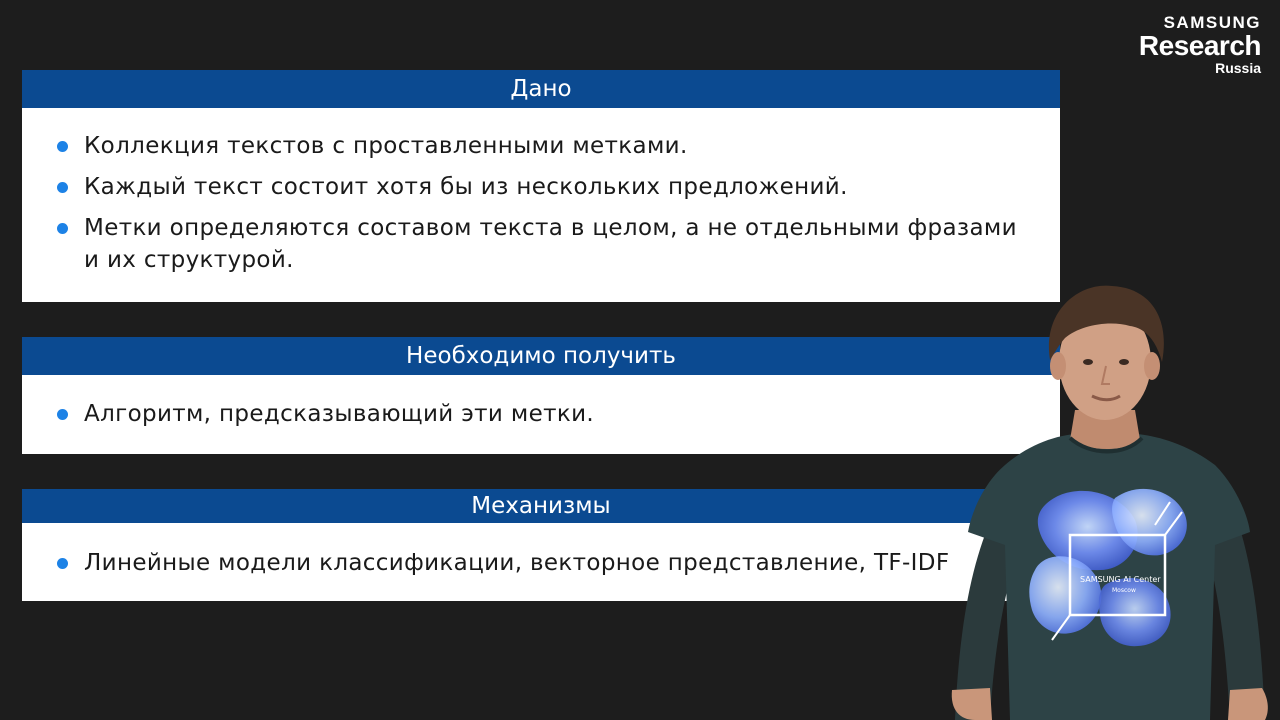 The width and height of the screenshot is (1280, 720). I want to click on samsung-research-logo: SAMSUNG Research Russia, so click(1200, 44).